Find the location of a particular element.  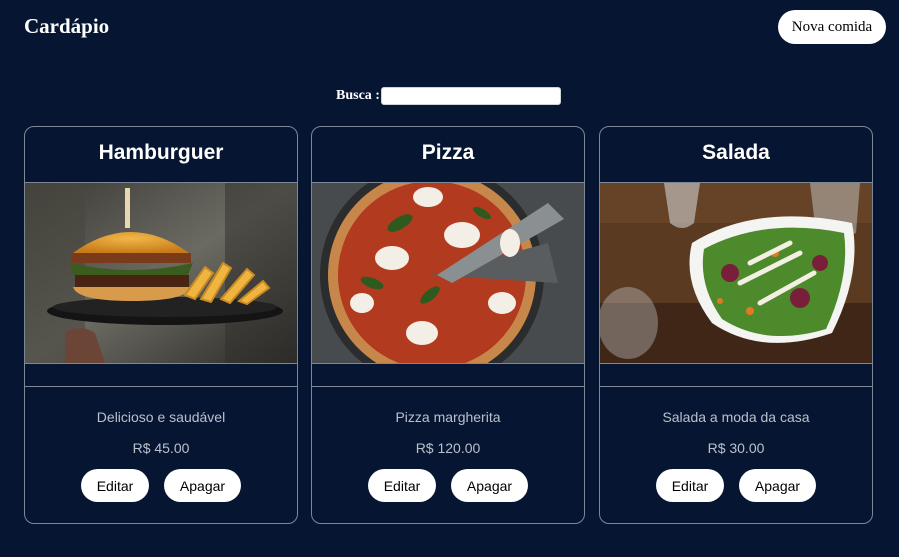

new-food-button: Nova comida is located at coordinates (832, 27).